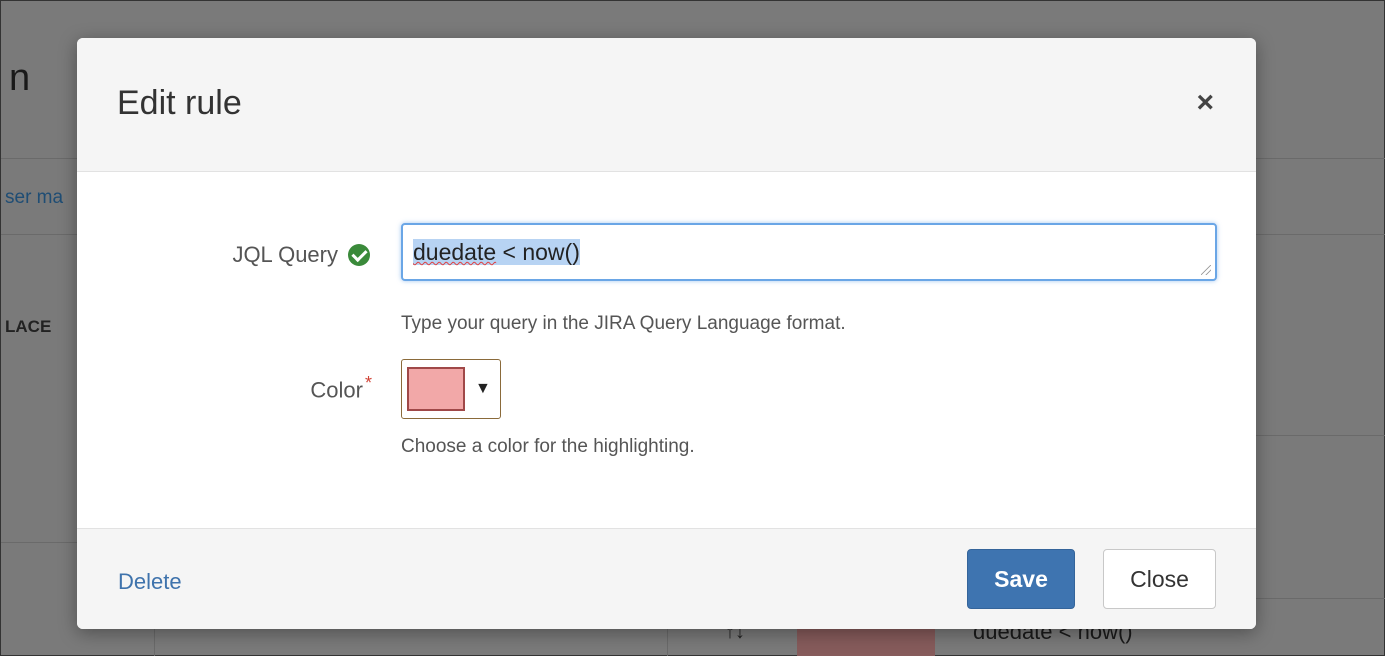  Describe the element at coordinates (548, 446) in the screenshot. I see `color-help: Choose a color for the highlighting.` at that location.